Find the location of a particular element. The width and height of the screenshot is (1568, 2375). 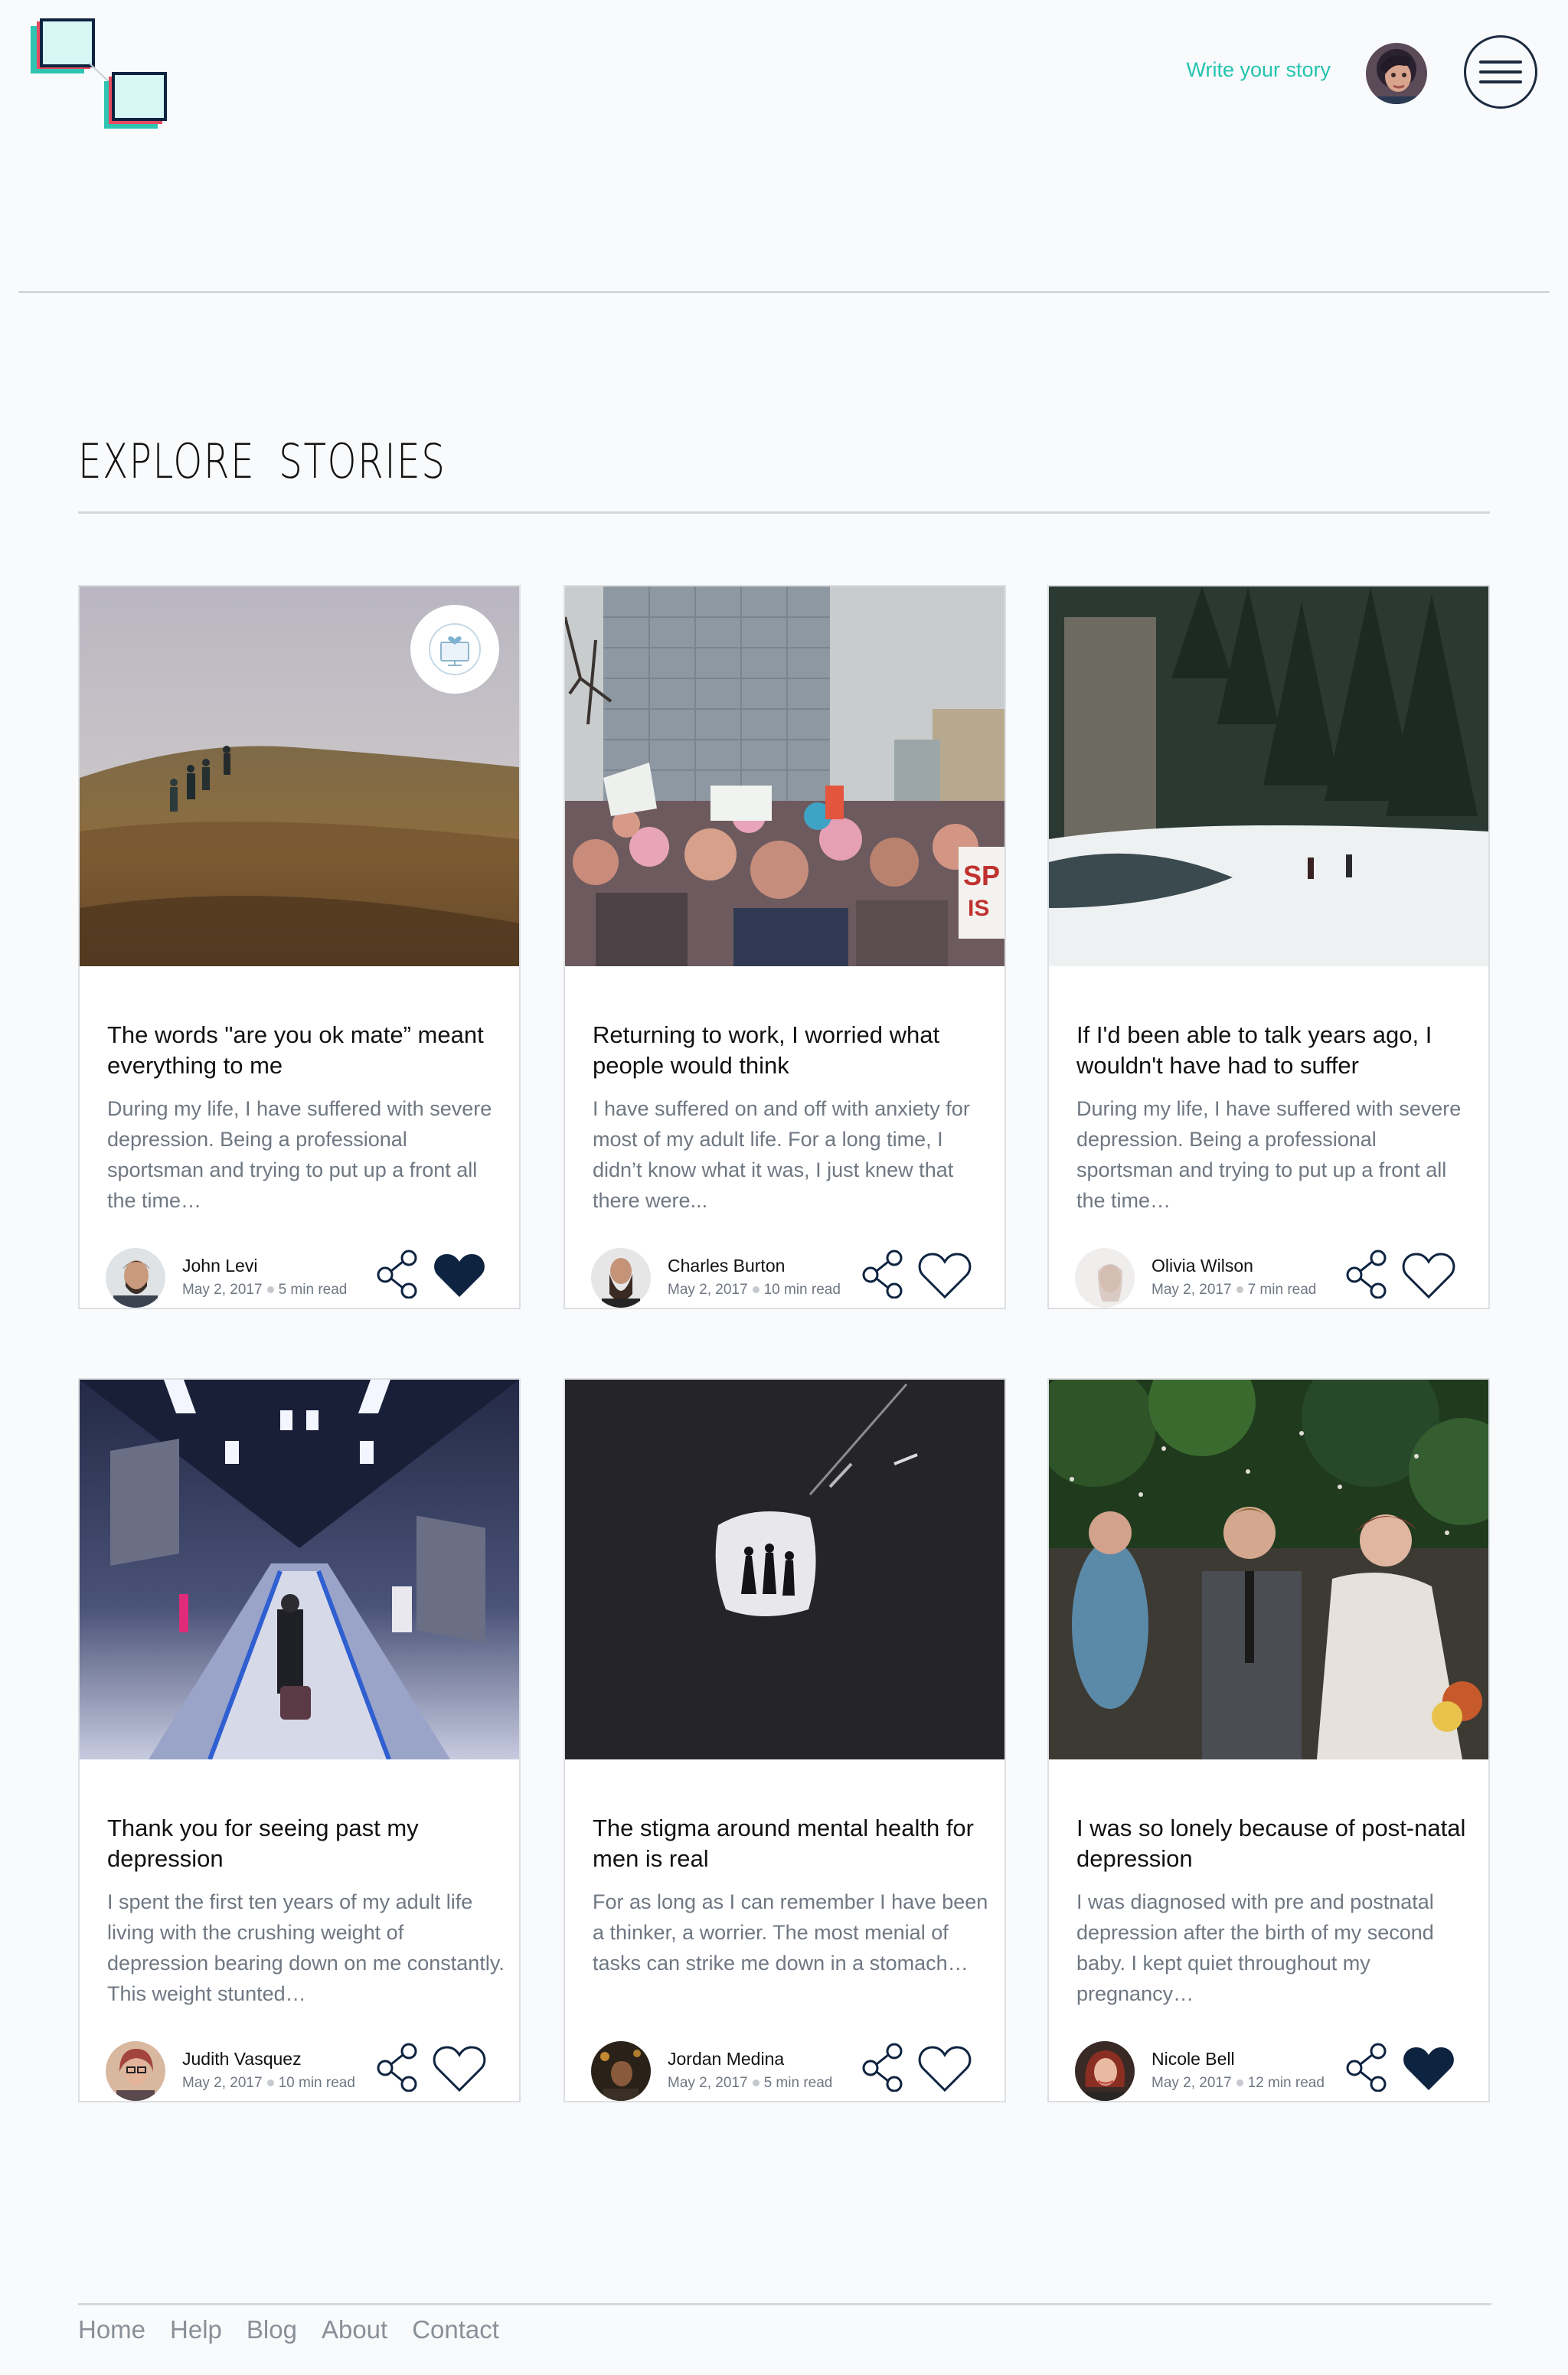

author-name: John Levi is located at coordinates (219, 1266).